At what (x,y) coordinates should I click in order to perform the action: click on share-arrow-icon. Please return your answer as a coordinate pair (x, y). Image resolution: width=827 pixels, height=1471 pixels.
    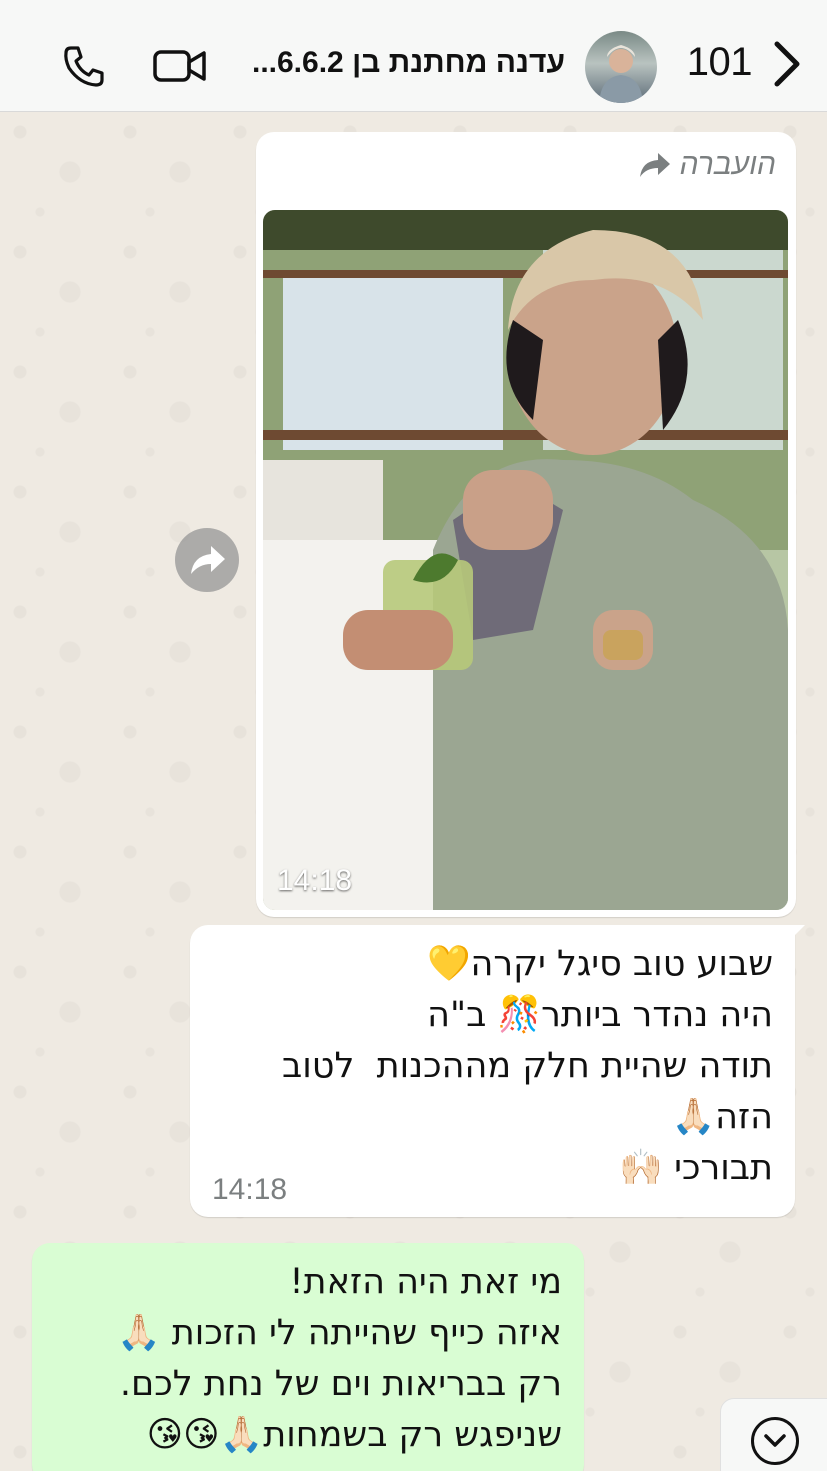
    Looking at the image, I should click on (208, 560).